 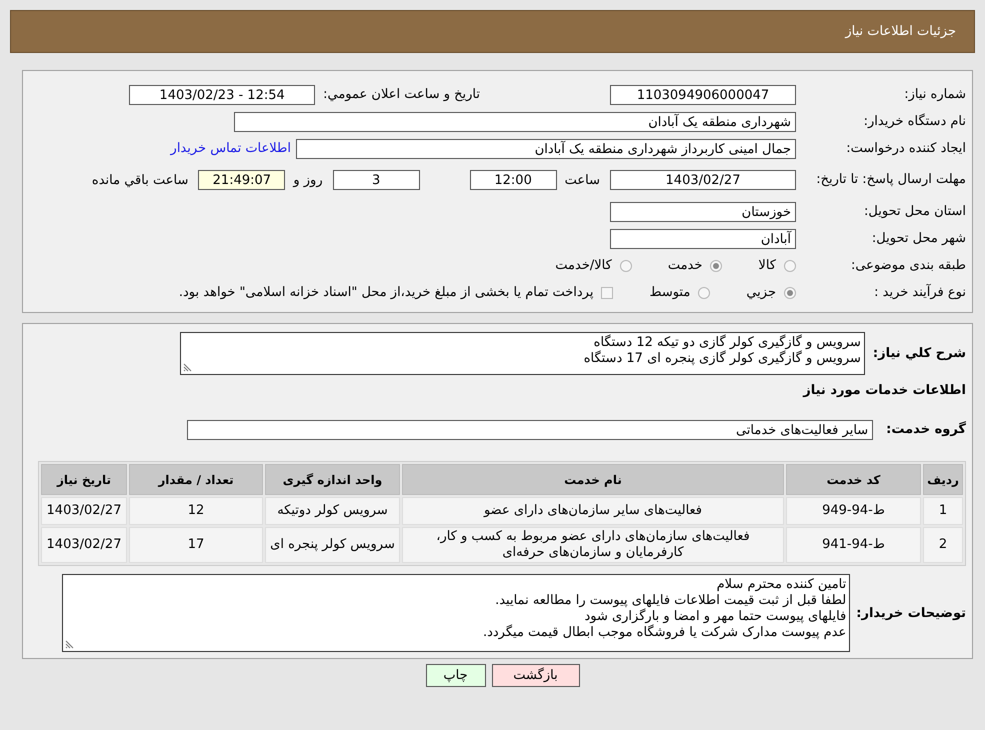 What do you see at coordinates (456, 675) in the screenshot?
I see `print-button: چاپ` at bounding box center [456, 675].